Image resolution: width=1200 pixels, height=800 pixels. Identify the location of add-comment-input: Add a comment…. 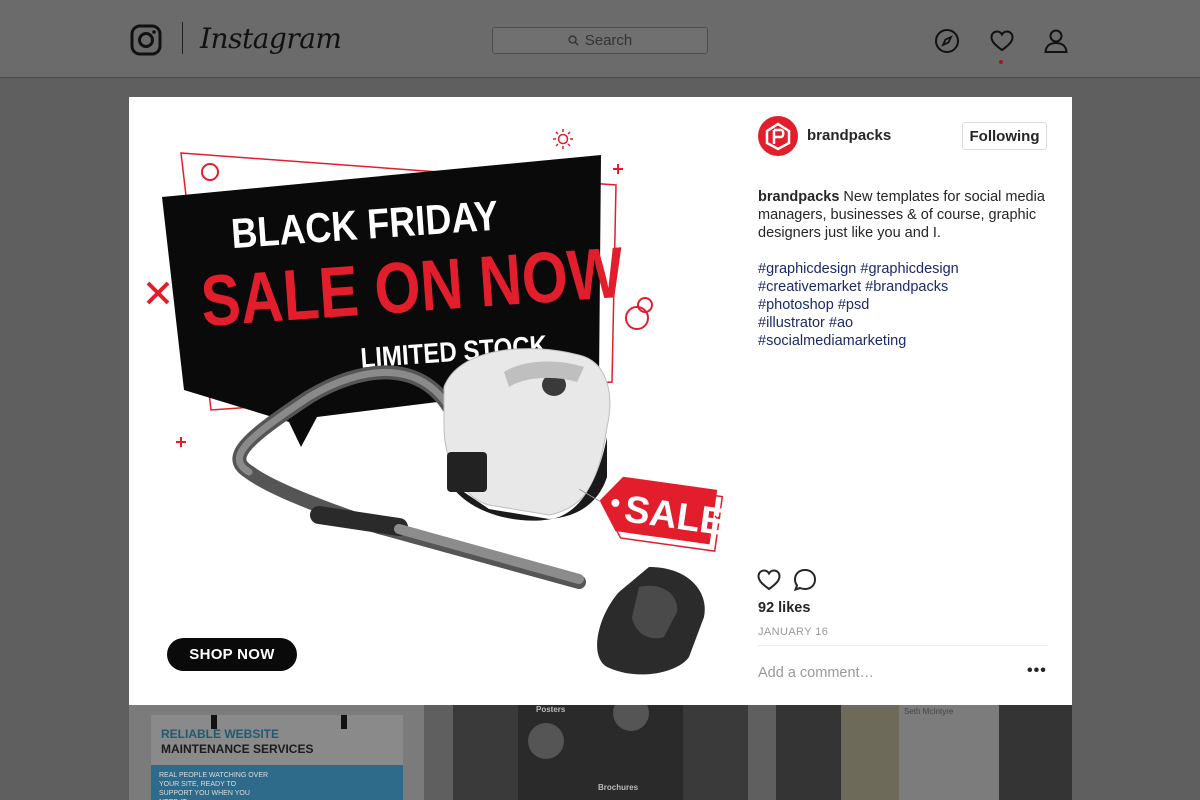
(816, 673).